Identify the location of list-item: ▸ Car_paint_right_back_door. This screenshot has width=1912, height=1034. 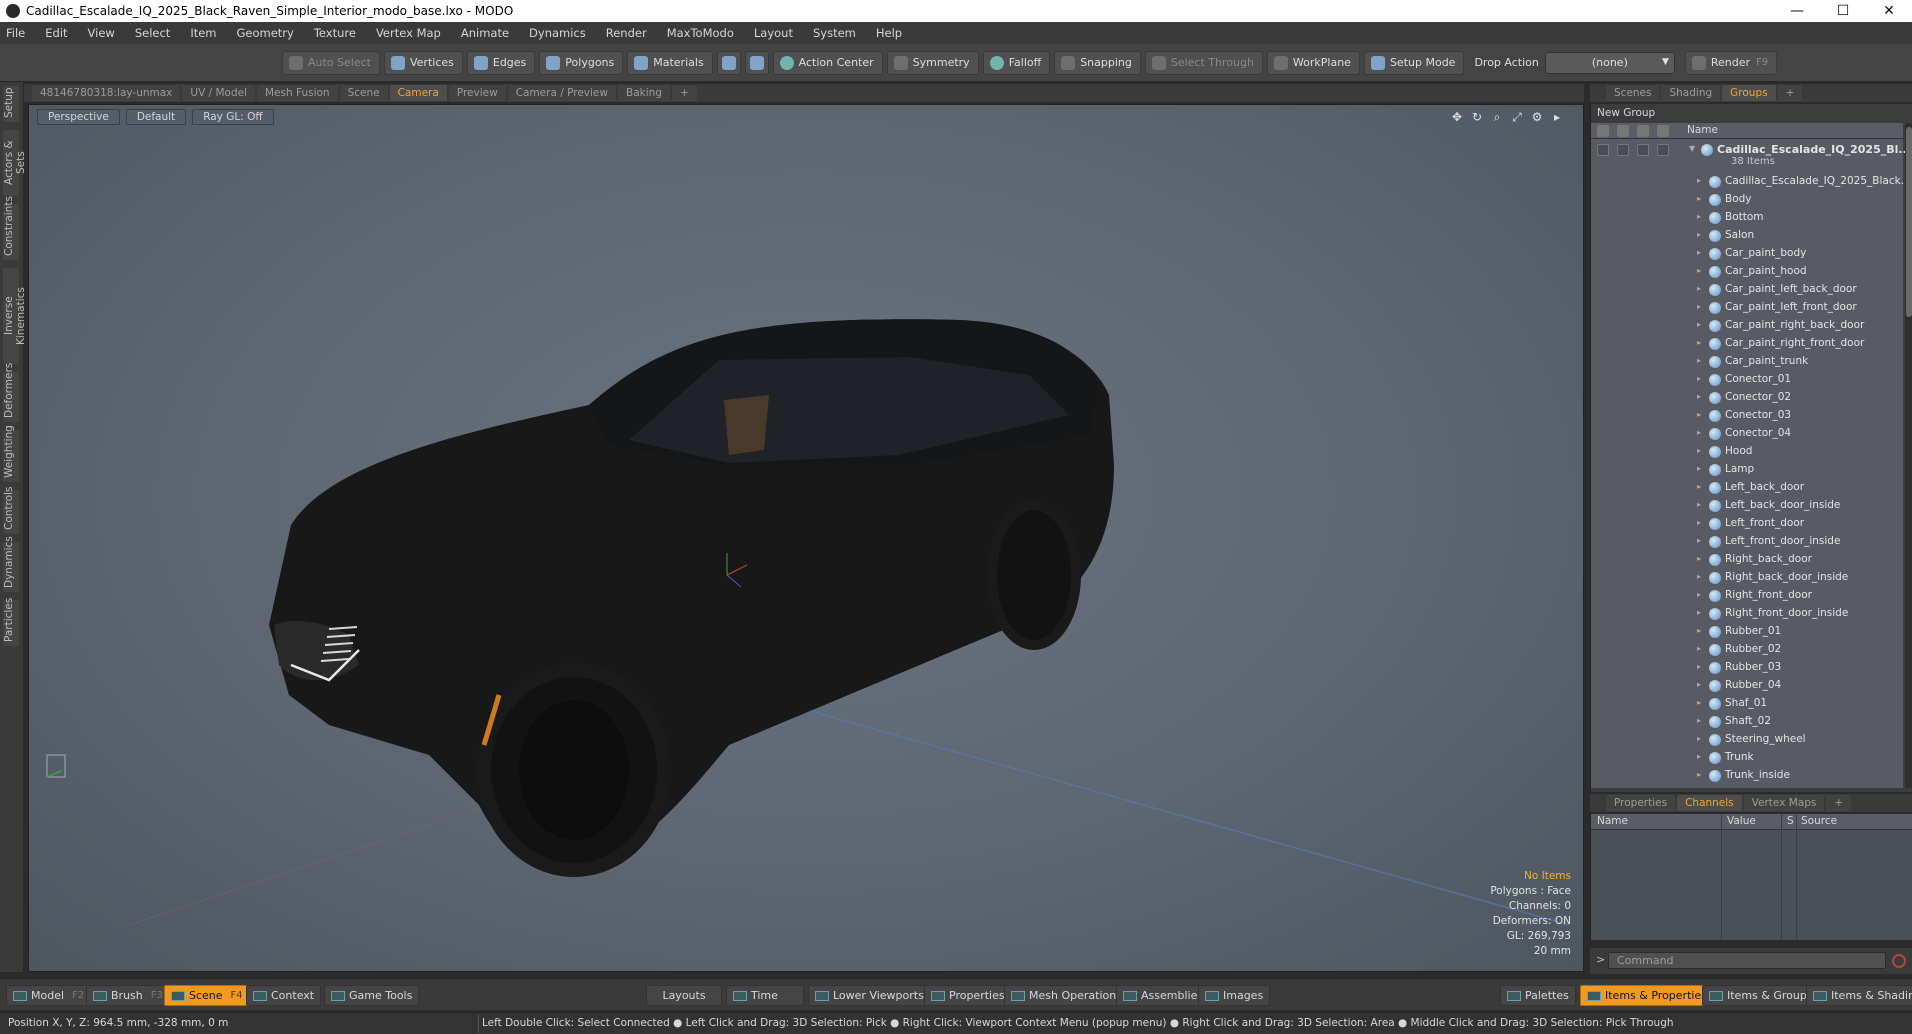
(1747, 326).